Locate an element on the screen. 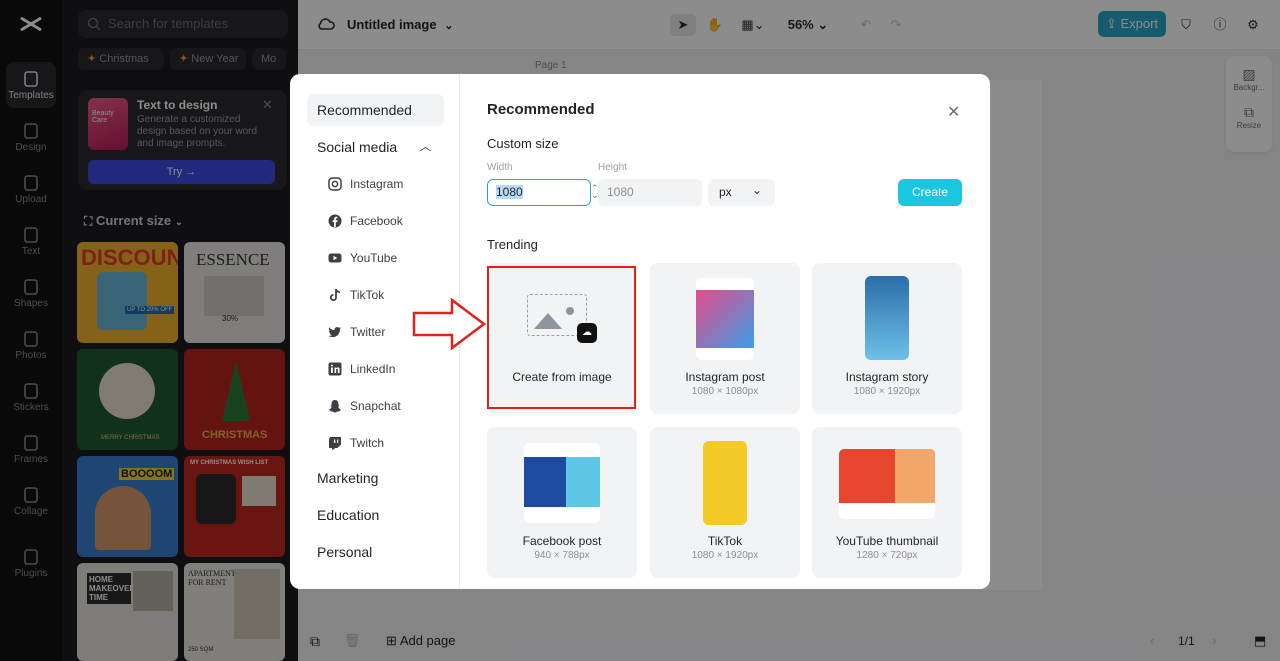 The height and width of the screenshot is (661, 1280). instagram-post-preview is located at coordinates (725, 319).